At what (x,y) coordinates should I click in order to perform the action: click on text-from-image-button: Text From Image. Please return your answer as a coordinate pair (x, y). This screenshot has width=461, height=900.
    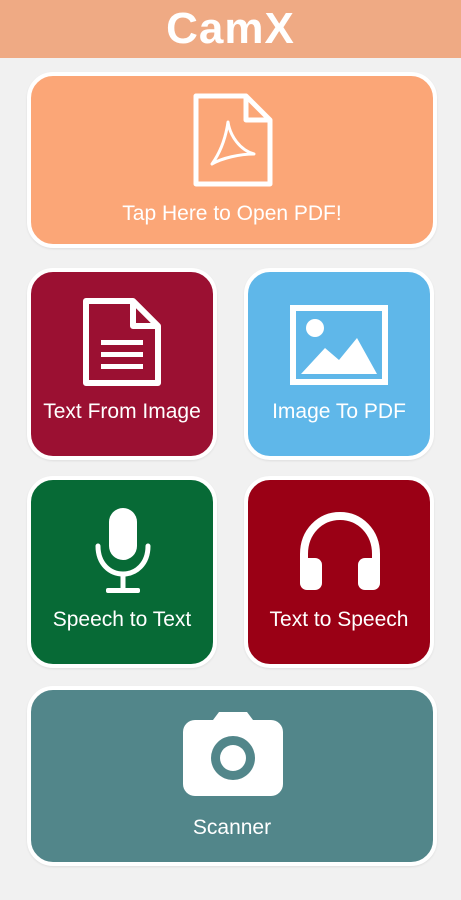
    Looking at the image, I should click on (122, 364).